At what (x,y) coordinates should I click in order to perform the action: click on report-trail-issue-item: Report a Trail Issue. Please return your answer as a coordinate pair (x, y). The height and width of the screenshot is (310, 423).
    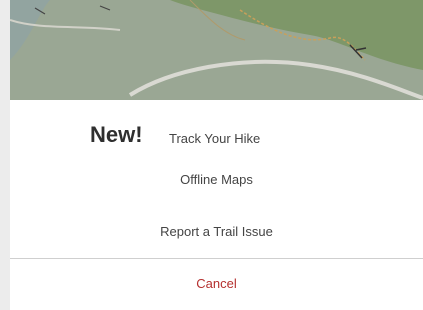
    Looking at the image, I should click on (216, 234).